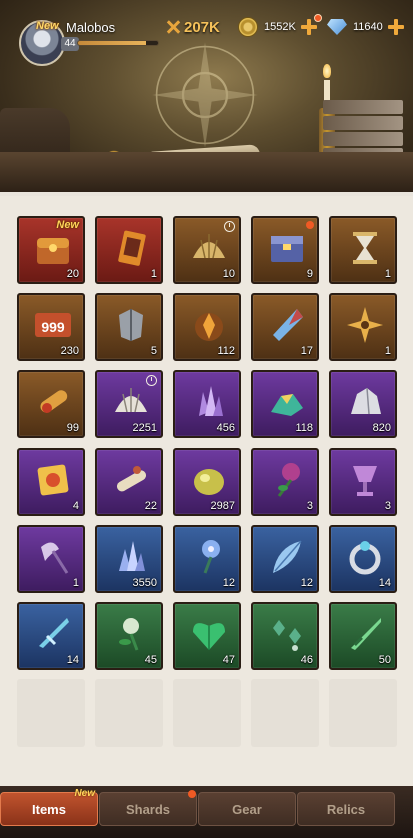 The width and height of the screenshot is (413, 838). I want to click on item-new-badge: New, so click(67, 225).